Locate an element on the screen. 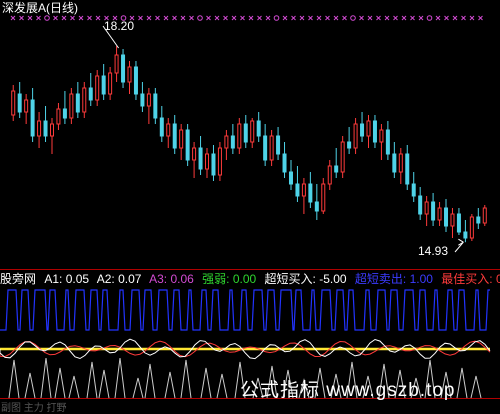  indicator-a2: A2: 0.07 is located at coordinates (119, 279).